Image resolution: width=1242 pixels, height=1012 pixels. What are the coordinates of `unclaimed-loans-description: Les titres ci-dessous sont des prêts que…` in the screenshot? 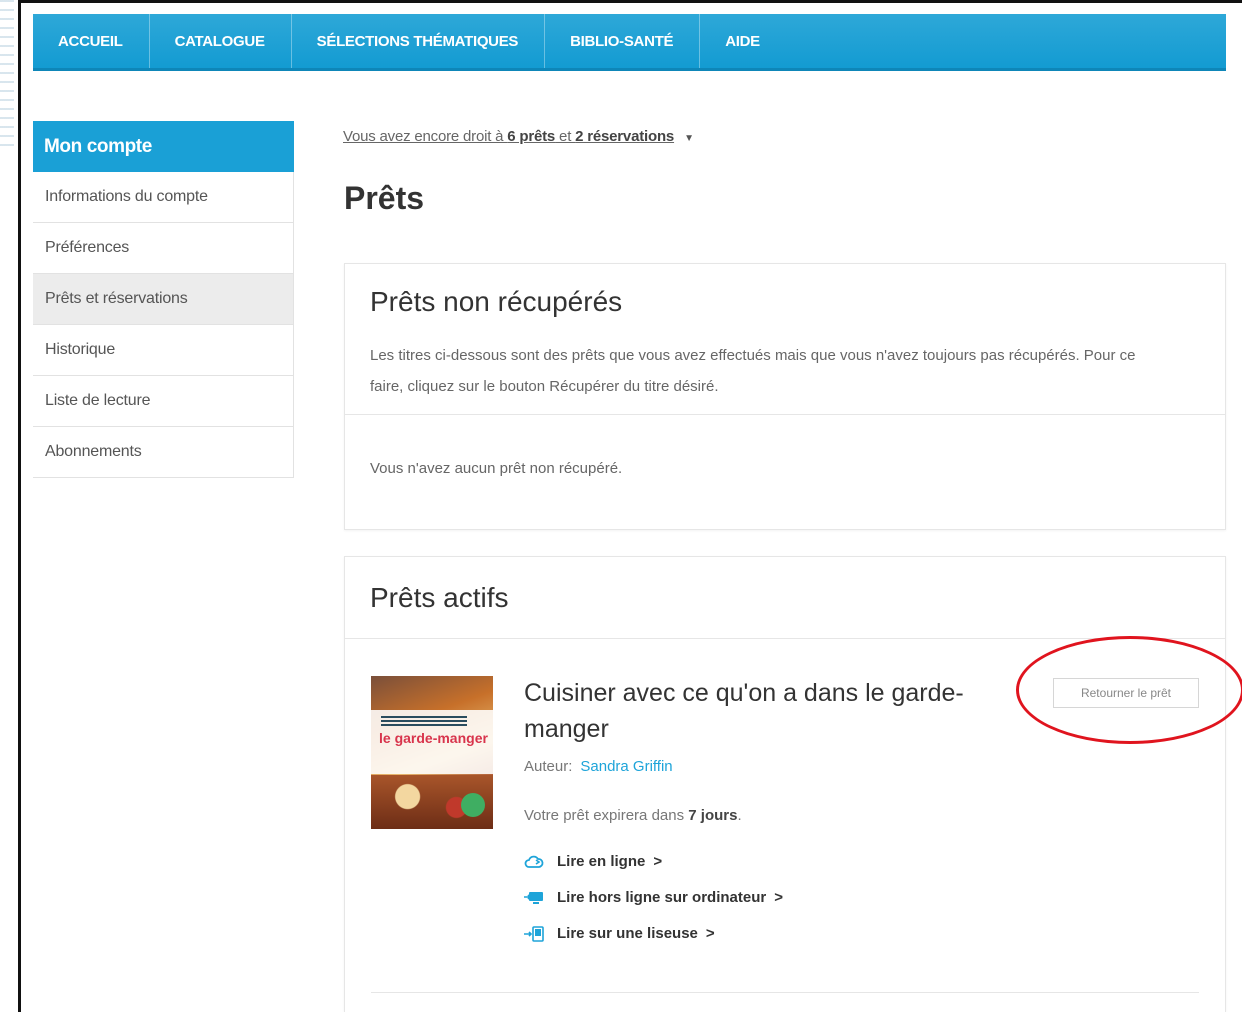 It's located at (753, 371).